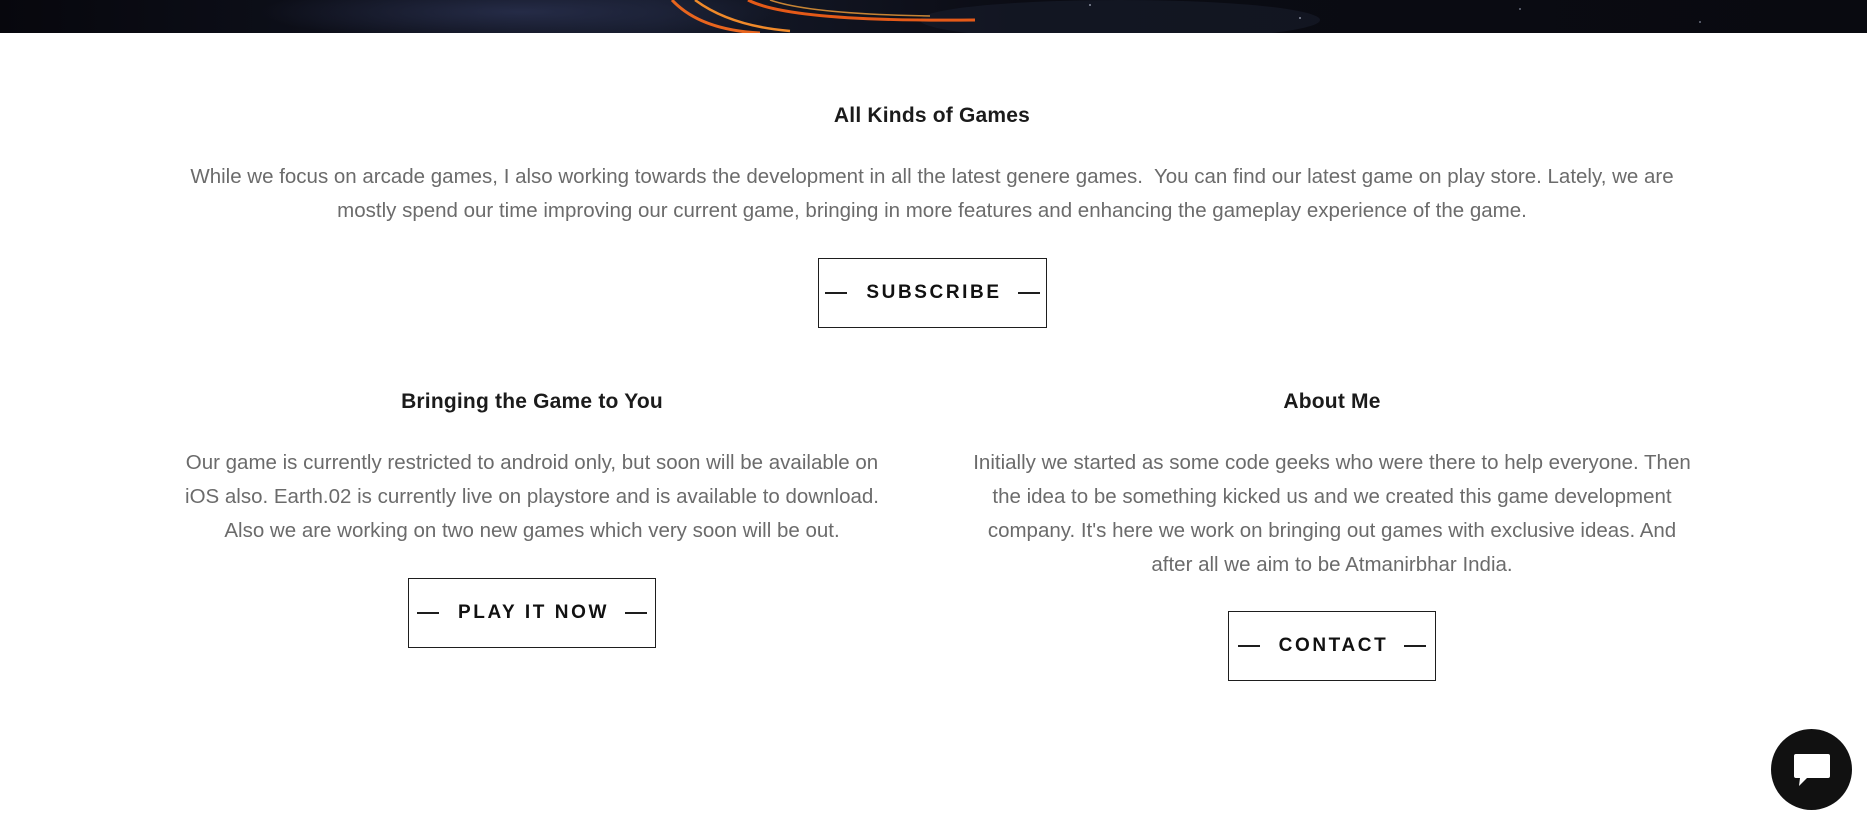 Image resolution: width=1867 pixels, height=831 pixels. I want to click on chat-widget-button, so click(1811, 769).